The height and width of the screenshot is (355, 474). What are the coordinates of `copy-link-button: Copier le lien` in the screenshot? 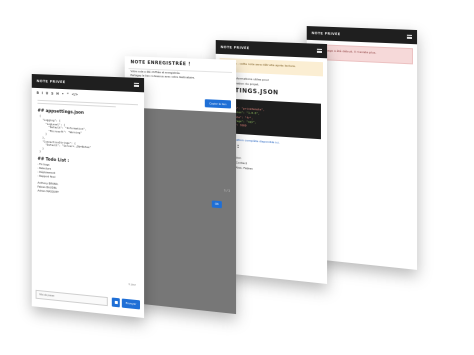 It's located at (218, 103).